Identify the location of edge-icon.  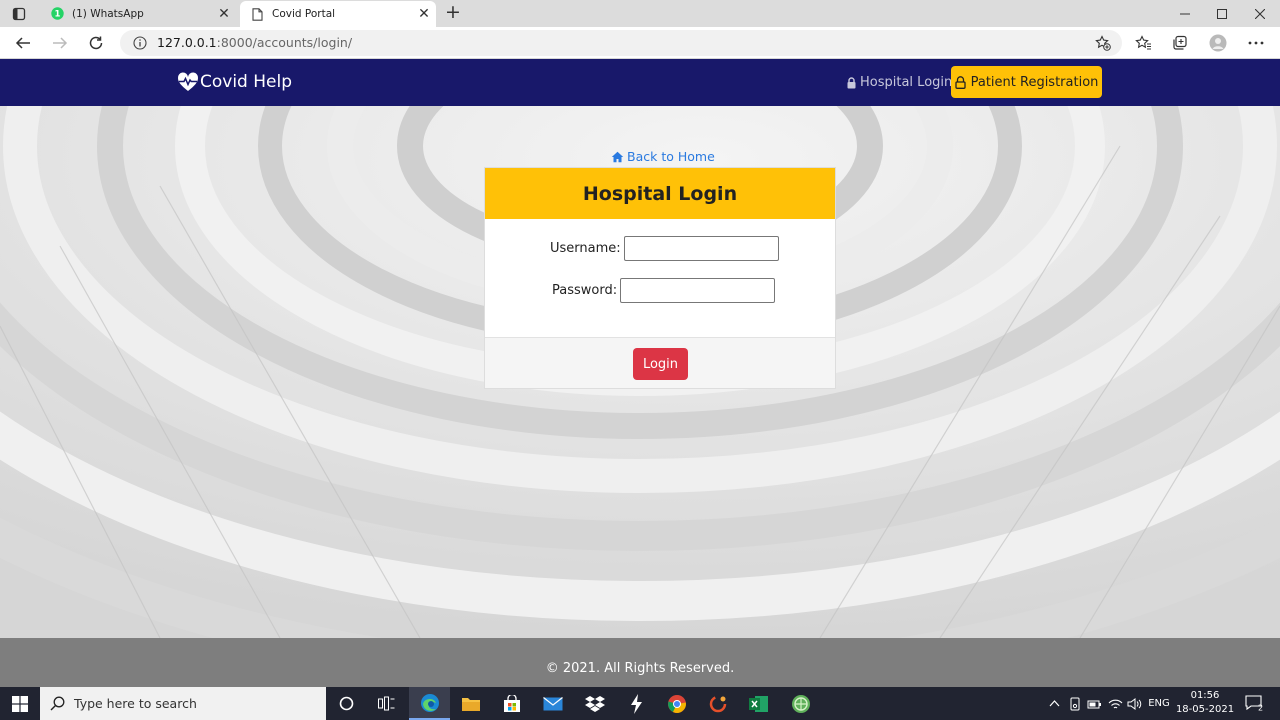
(429, 703).